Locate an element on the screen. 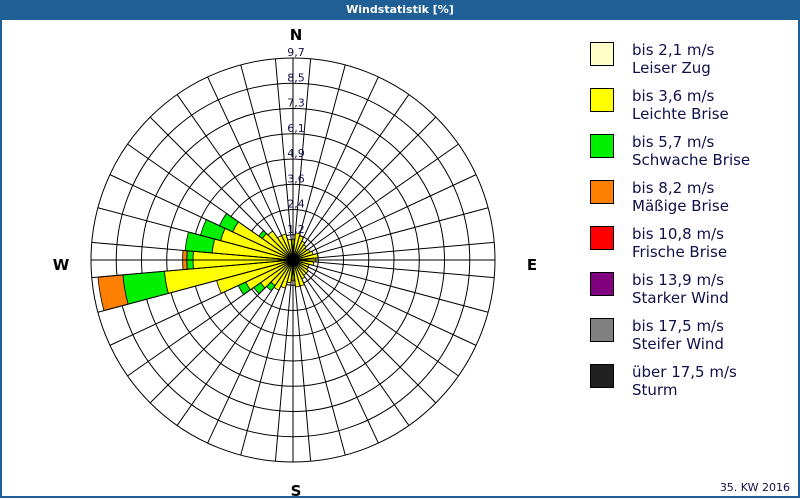  center-dot is located at coordinates (293, 260).